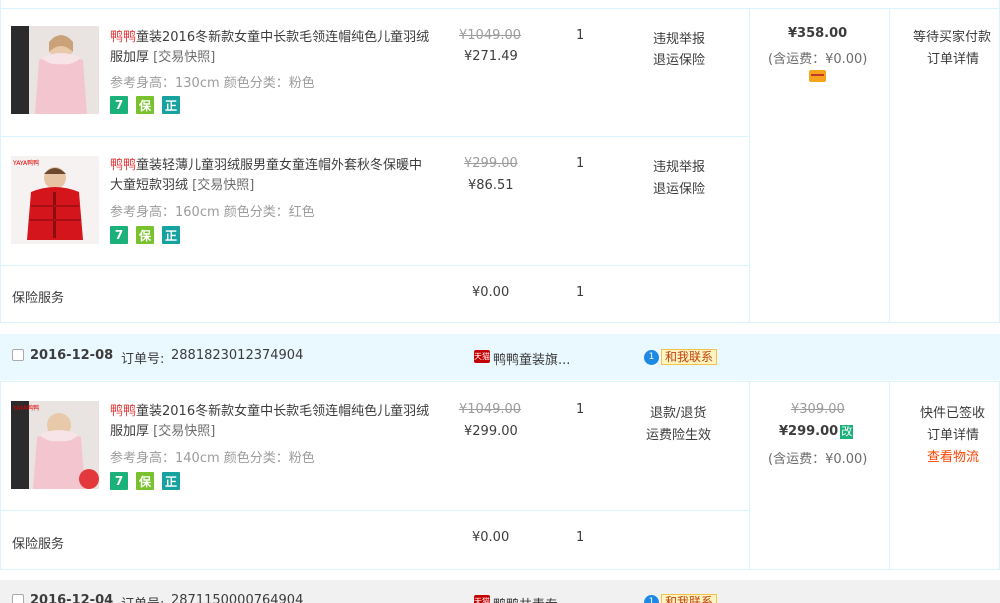 This screenshot has height=603, width=1000. I want to click on sku-info: 参考身高：140cm 颜色分类：粉色, so click(212, 458).